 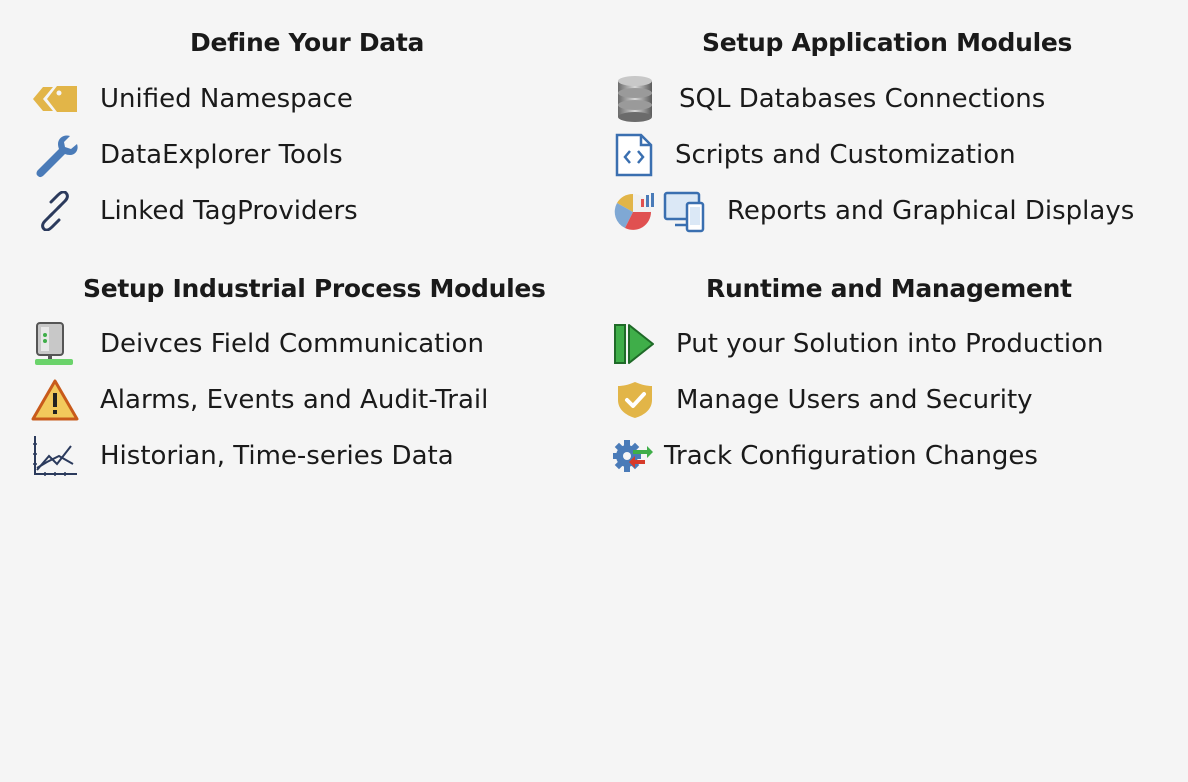 I want to click on reports-displays-link: Reports and Graphical Displays, so click(x=873, y=211).